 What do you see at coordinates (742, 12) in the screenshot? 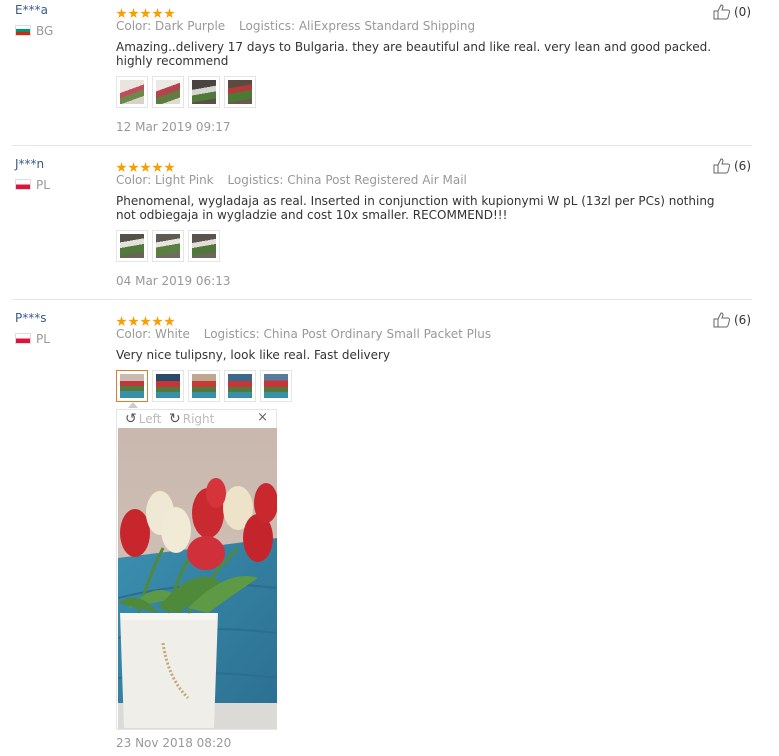
I see `helpful-count: (0)` at bounding box center [742, 12].